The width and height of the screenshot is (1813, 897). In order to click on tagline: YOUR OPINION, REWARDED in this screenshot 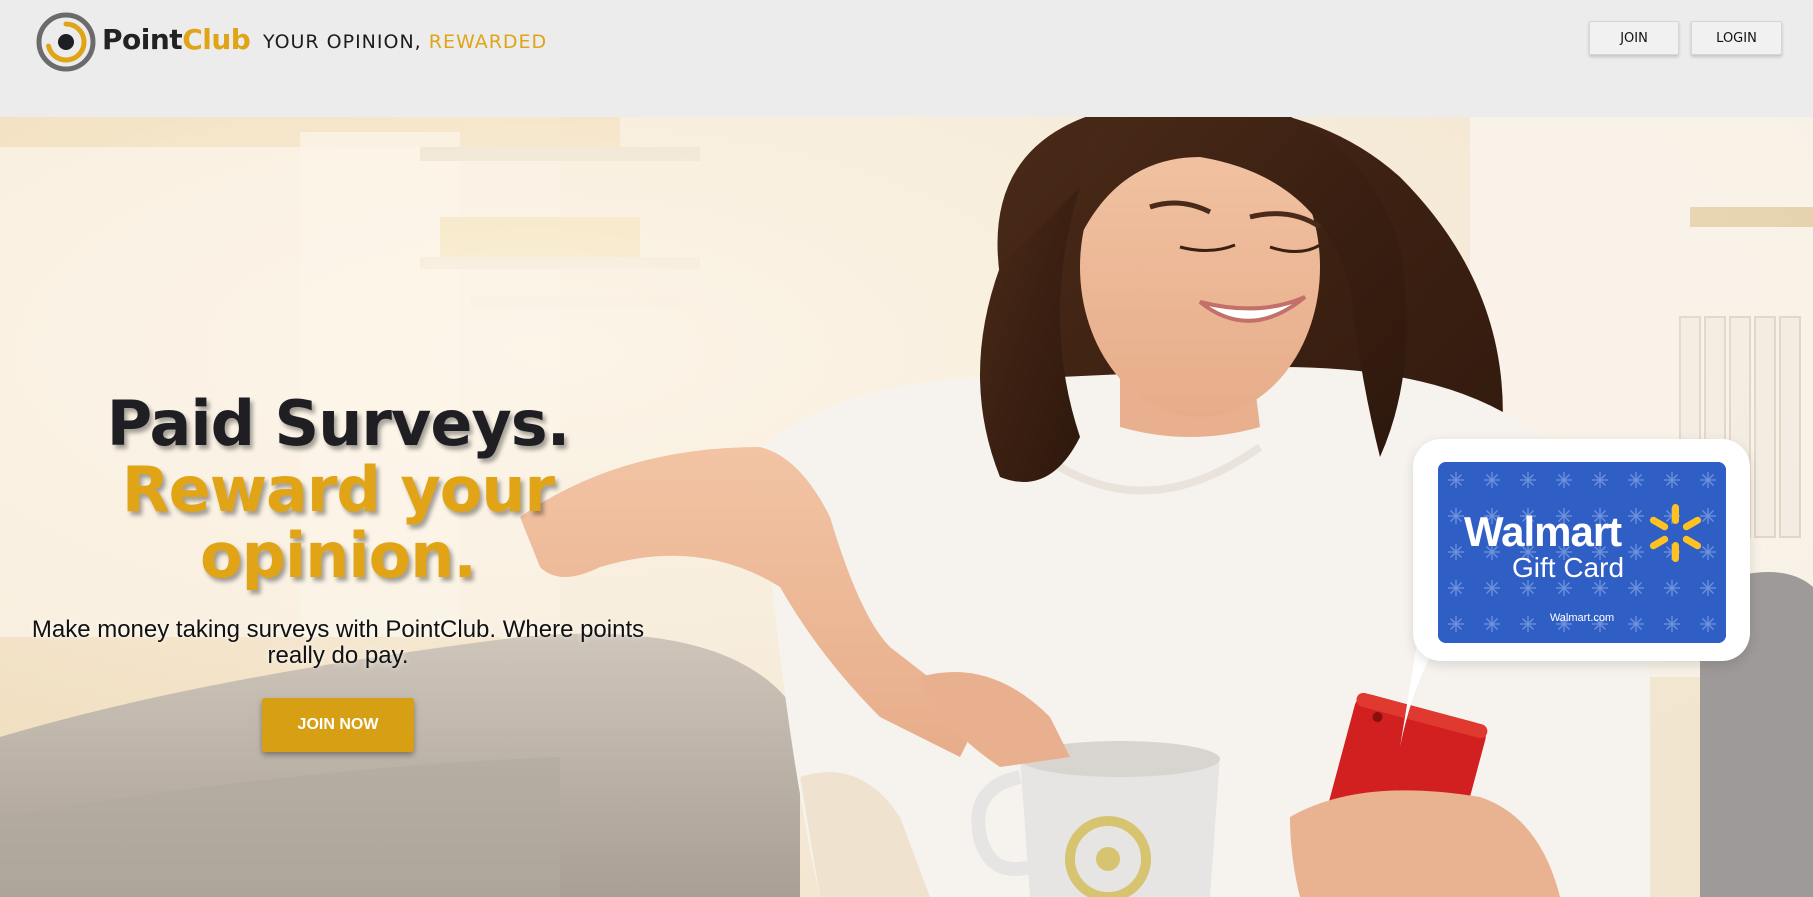, I will do `click(405, 42)`.